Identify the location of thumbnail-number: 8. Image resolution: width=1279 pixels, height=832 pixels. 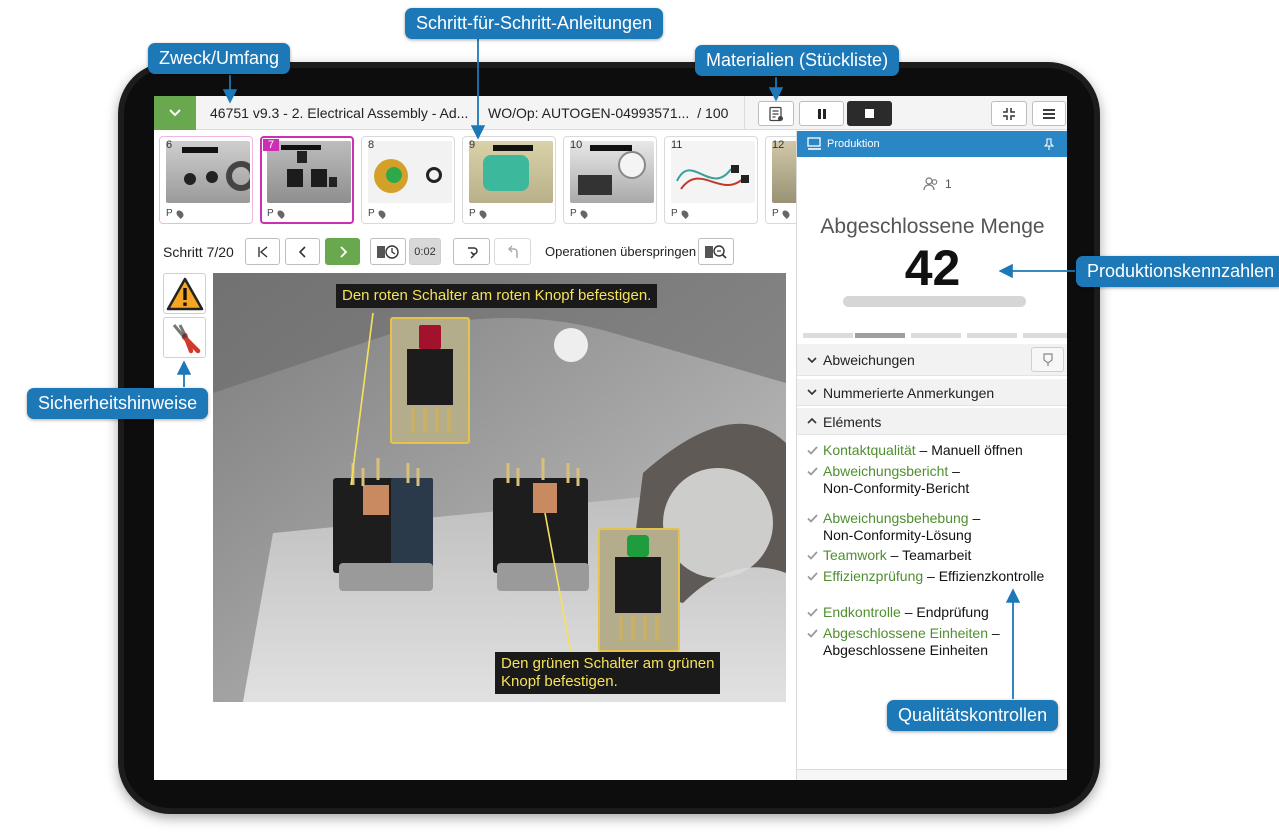
(371, 145).